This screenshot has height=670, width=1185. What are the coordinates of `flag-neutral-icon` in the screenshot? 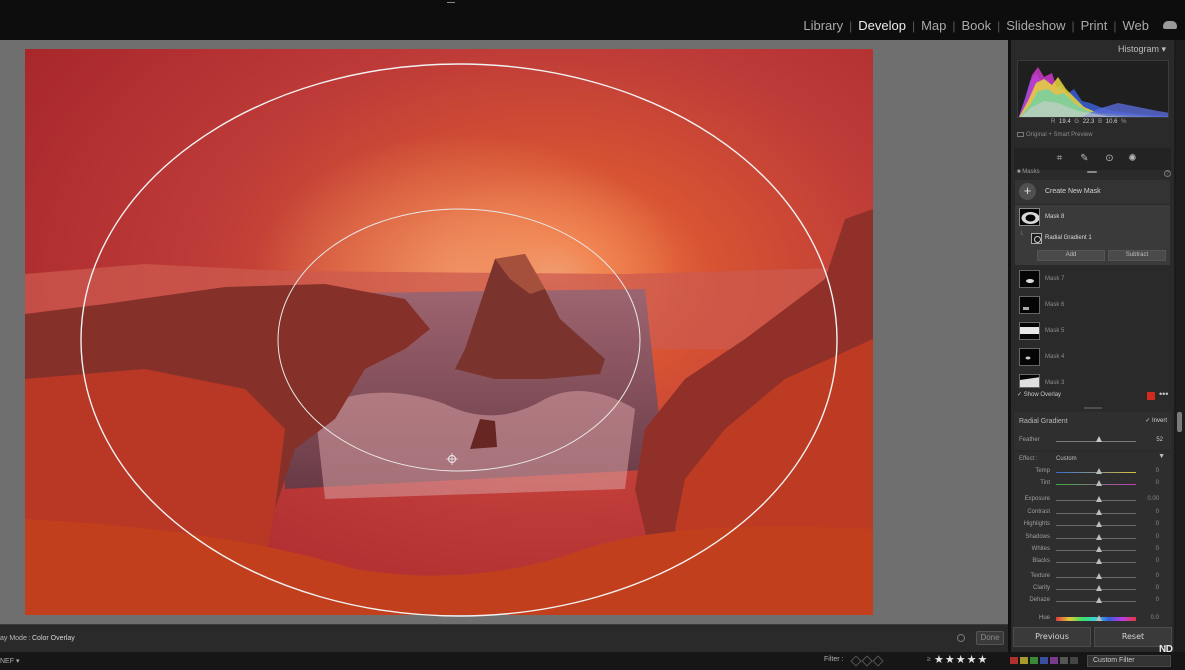 It's located at (867, 661).